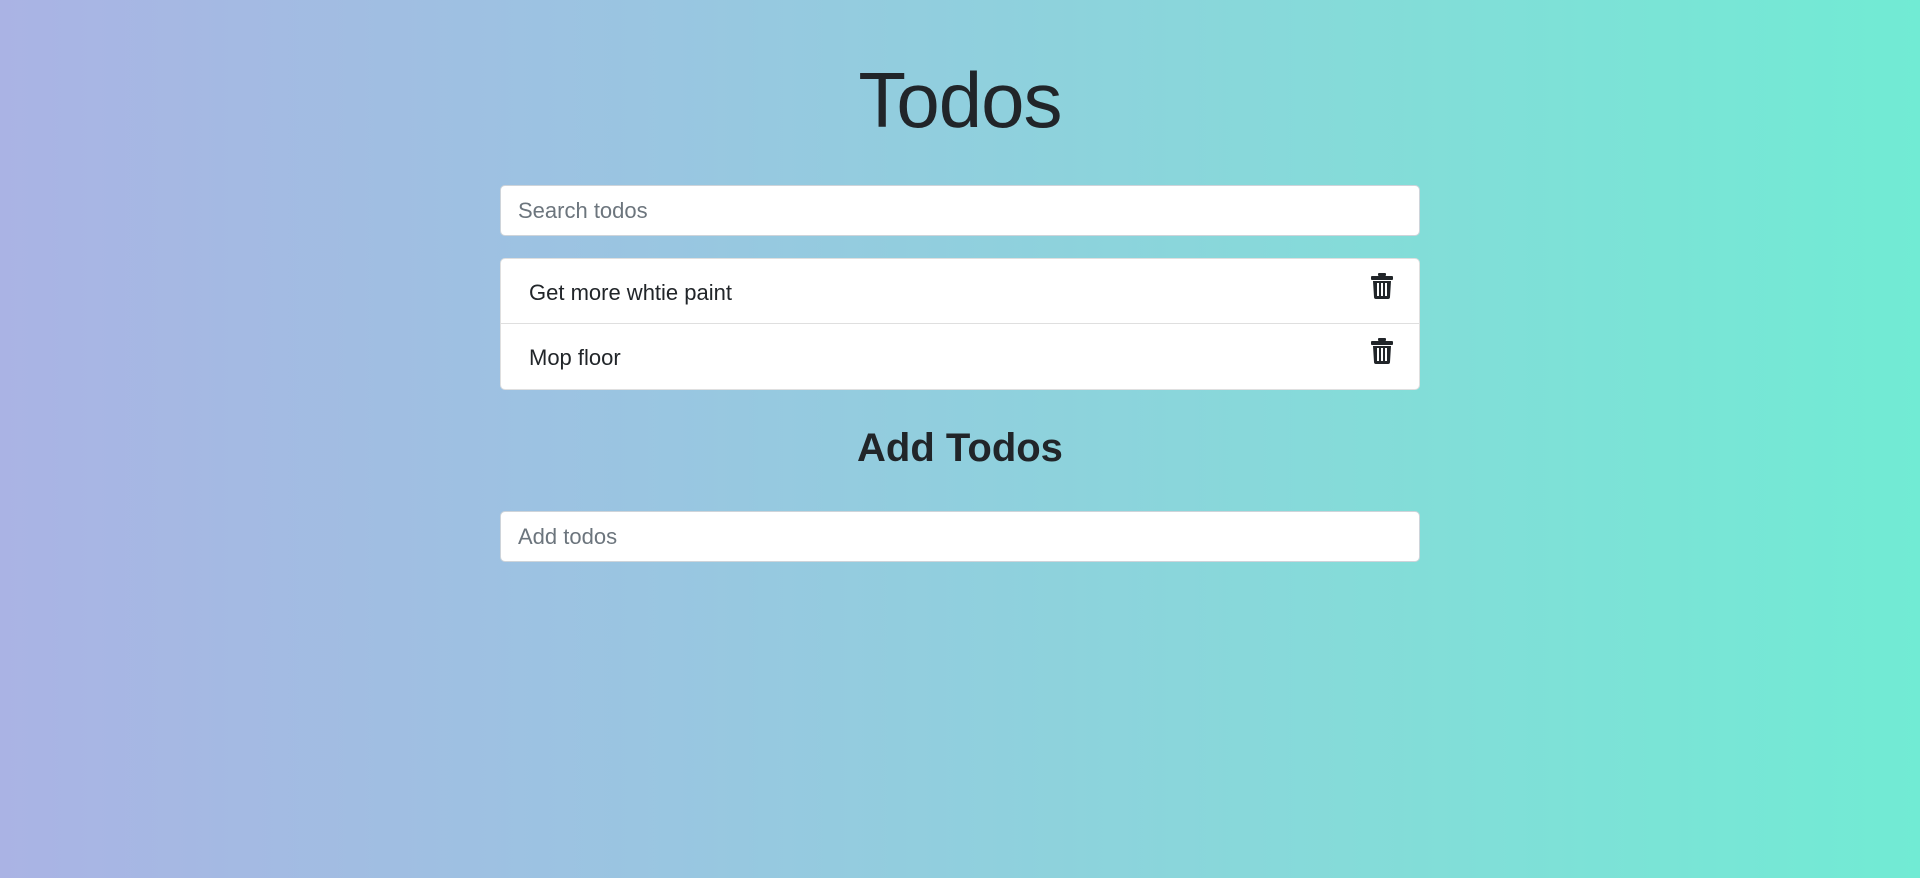  What do you see at coordinates (960, 536) in the screenshot?
I see `add-todo-input` at bounding box center [960, 536].